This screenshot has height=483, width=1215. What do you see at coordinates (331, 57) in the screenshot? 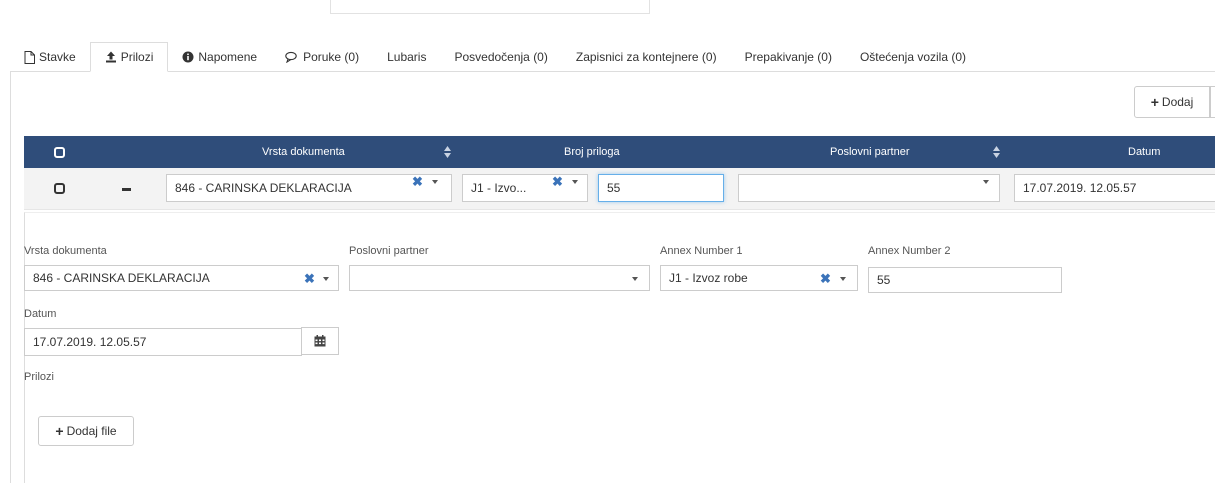
I see `tab-label: Poruke (0)` at bounding box center [331, 57].